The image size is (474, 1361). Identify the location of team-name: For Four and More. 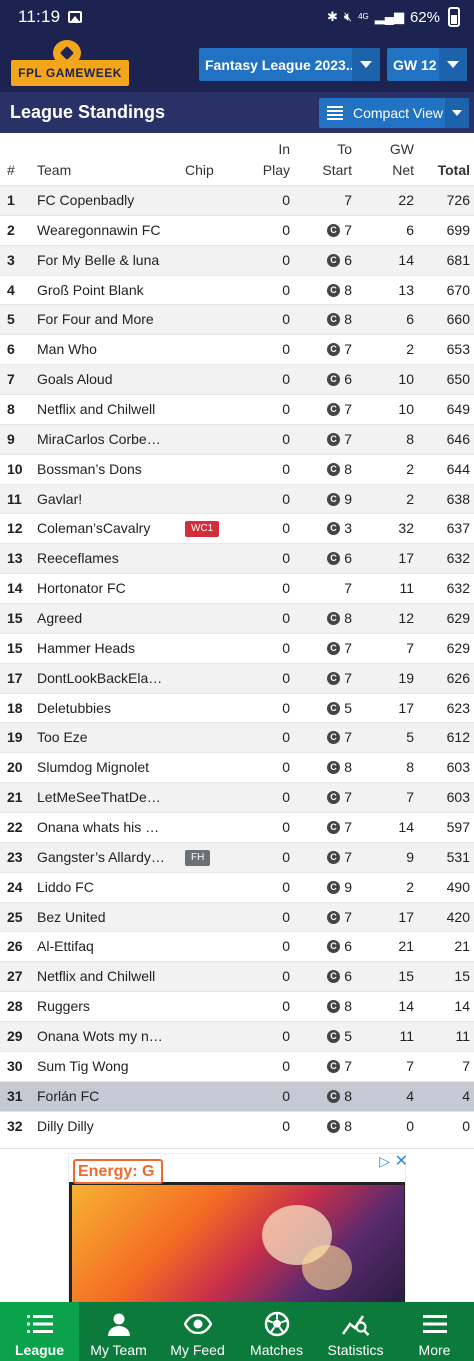
(101, 319).